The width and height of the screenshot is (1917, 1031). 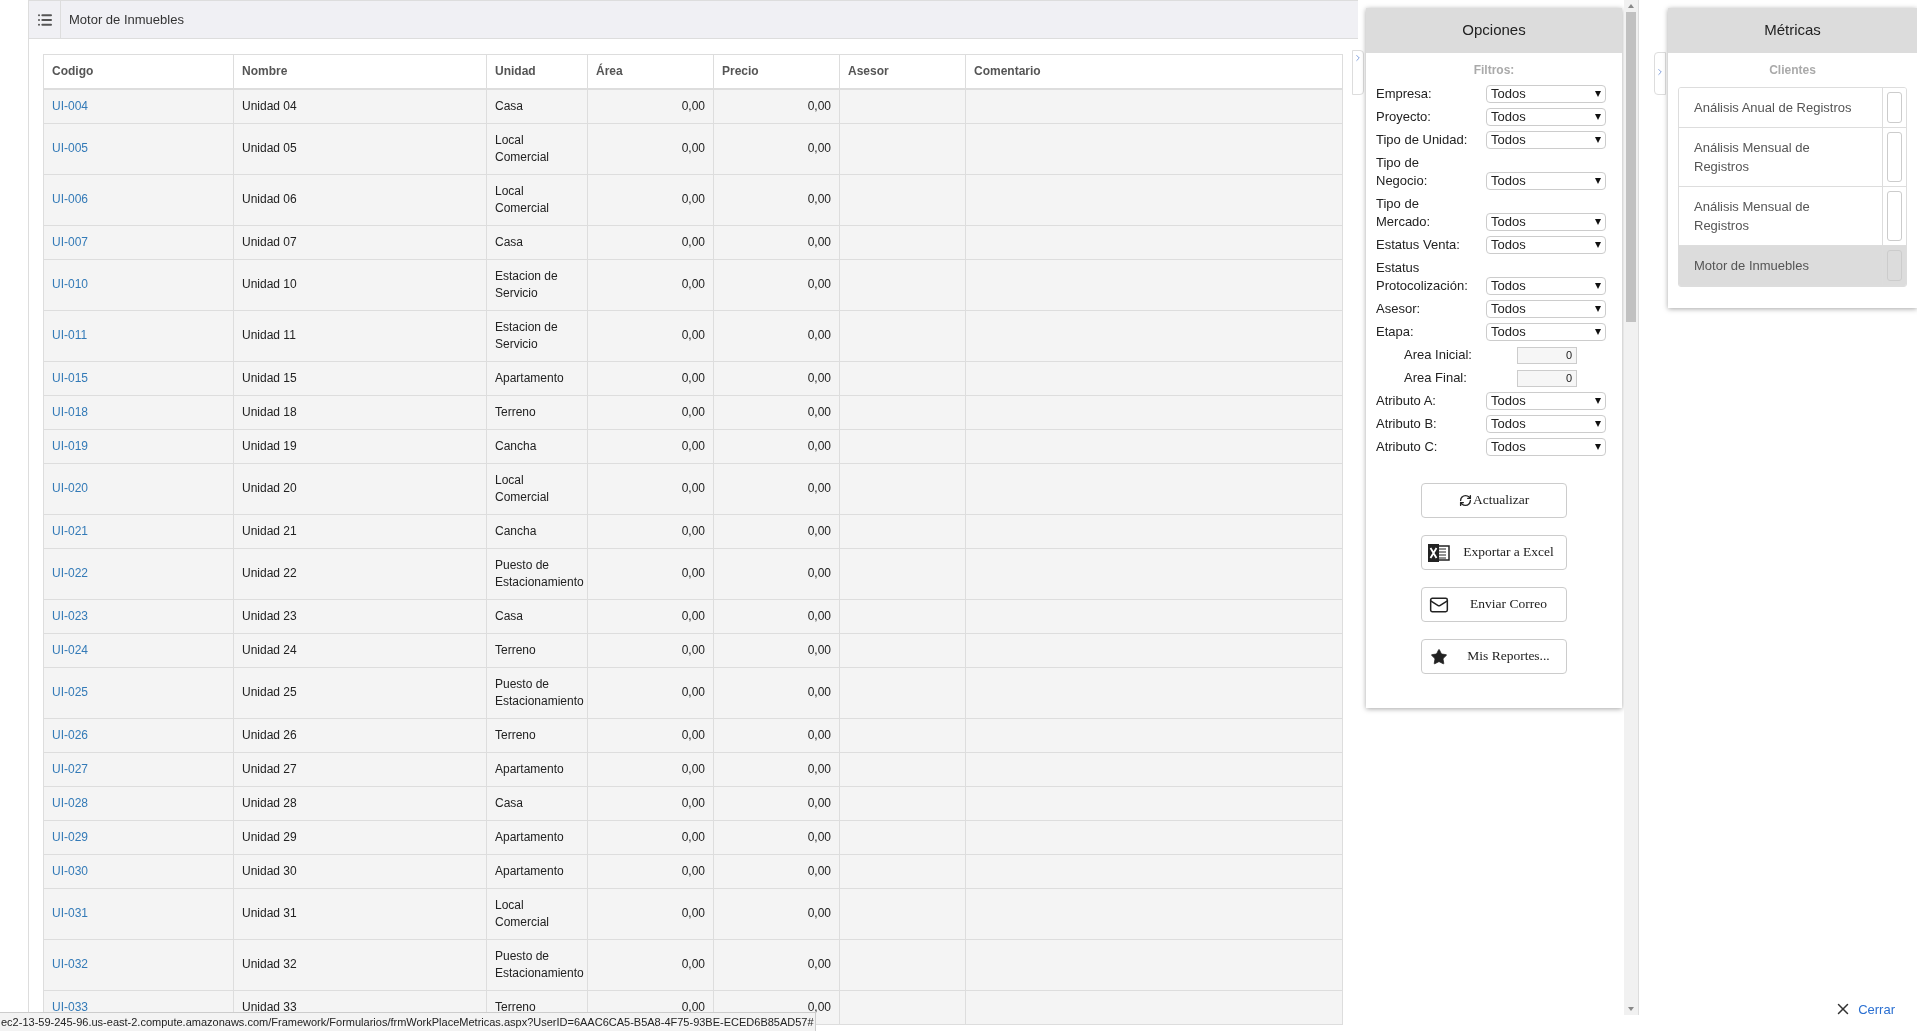 I want to click on action-button: Exportar a Excel, so click(x=1494, y=552).